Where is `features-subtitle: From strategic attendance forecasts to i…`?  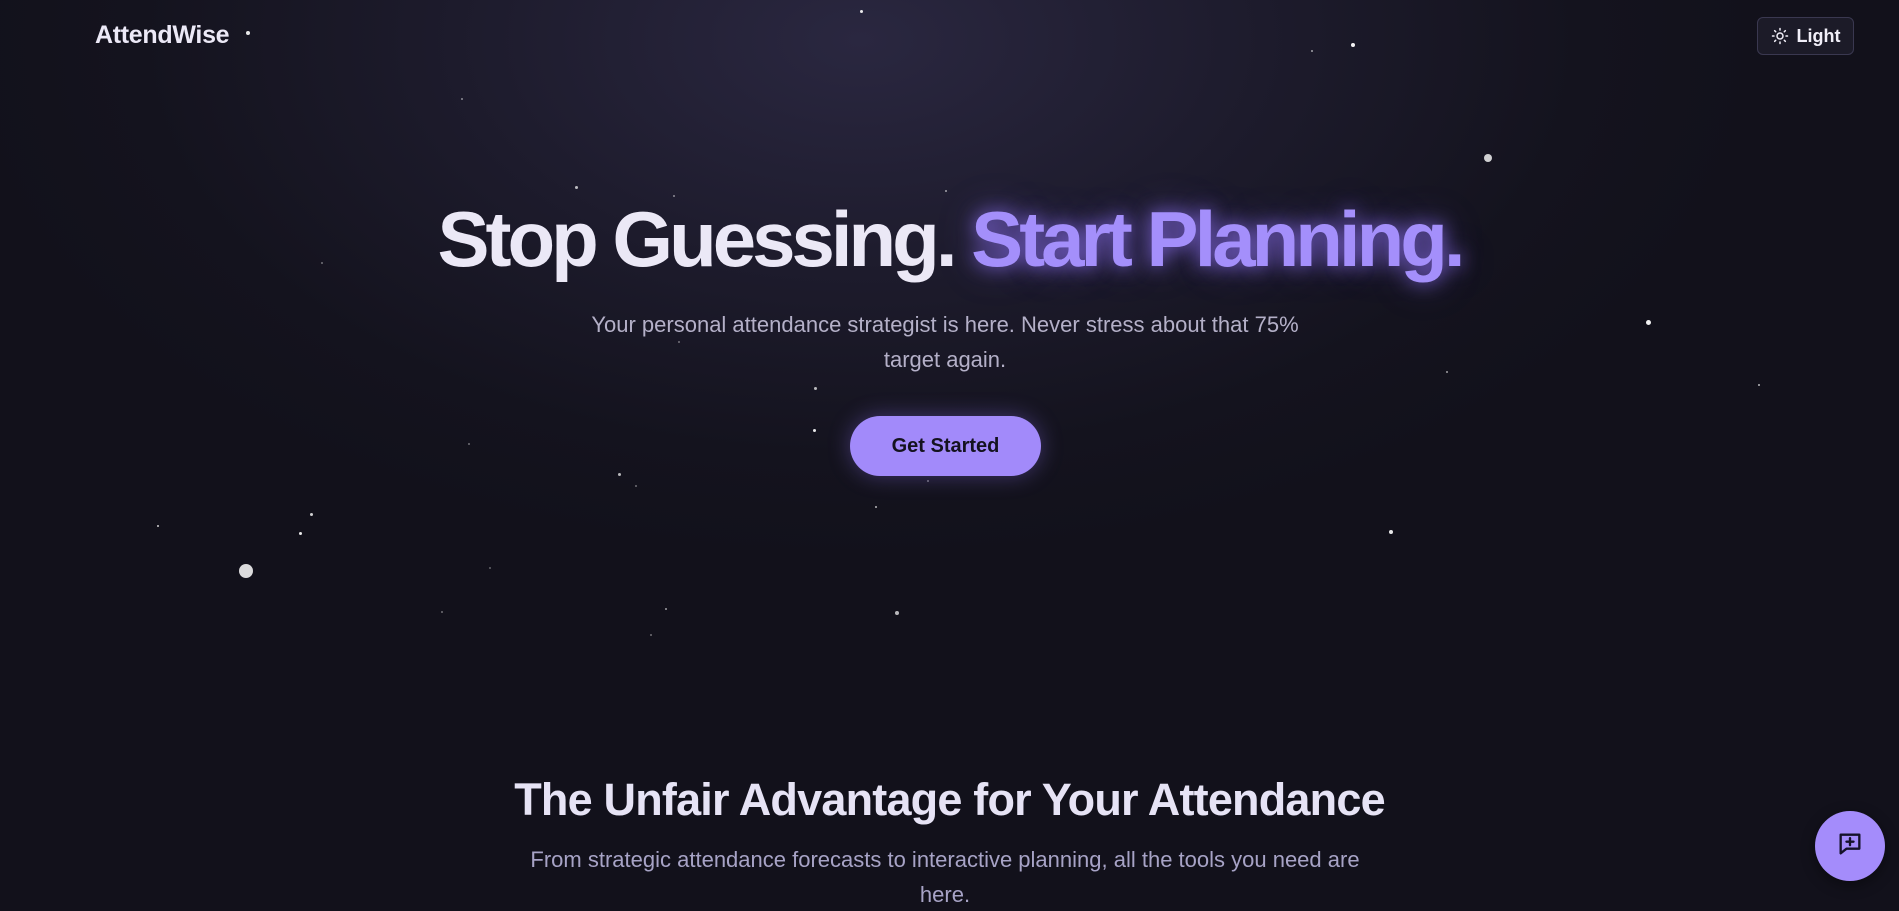
features-subtitle: From strategic attendance forecasts to i… is located at coordinates (945, 877).